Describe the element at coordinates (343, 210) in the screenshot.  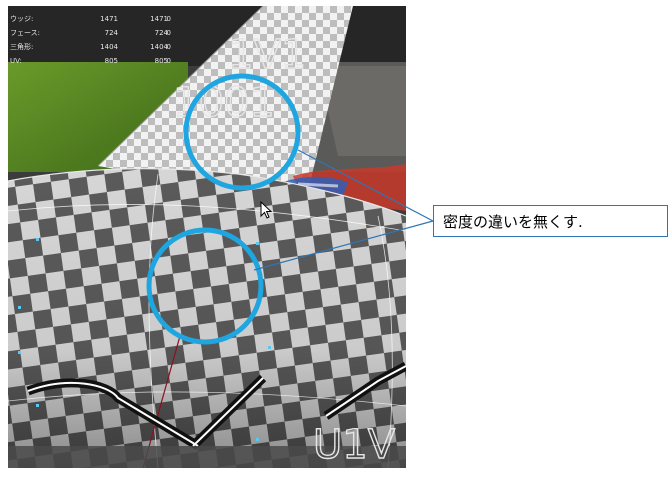
I see `callout-connectors` at that location.